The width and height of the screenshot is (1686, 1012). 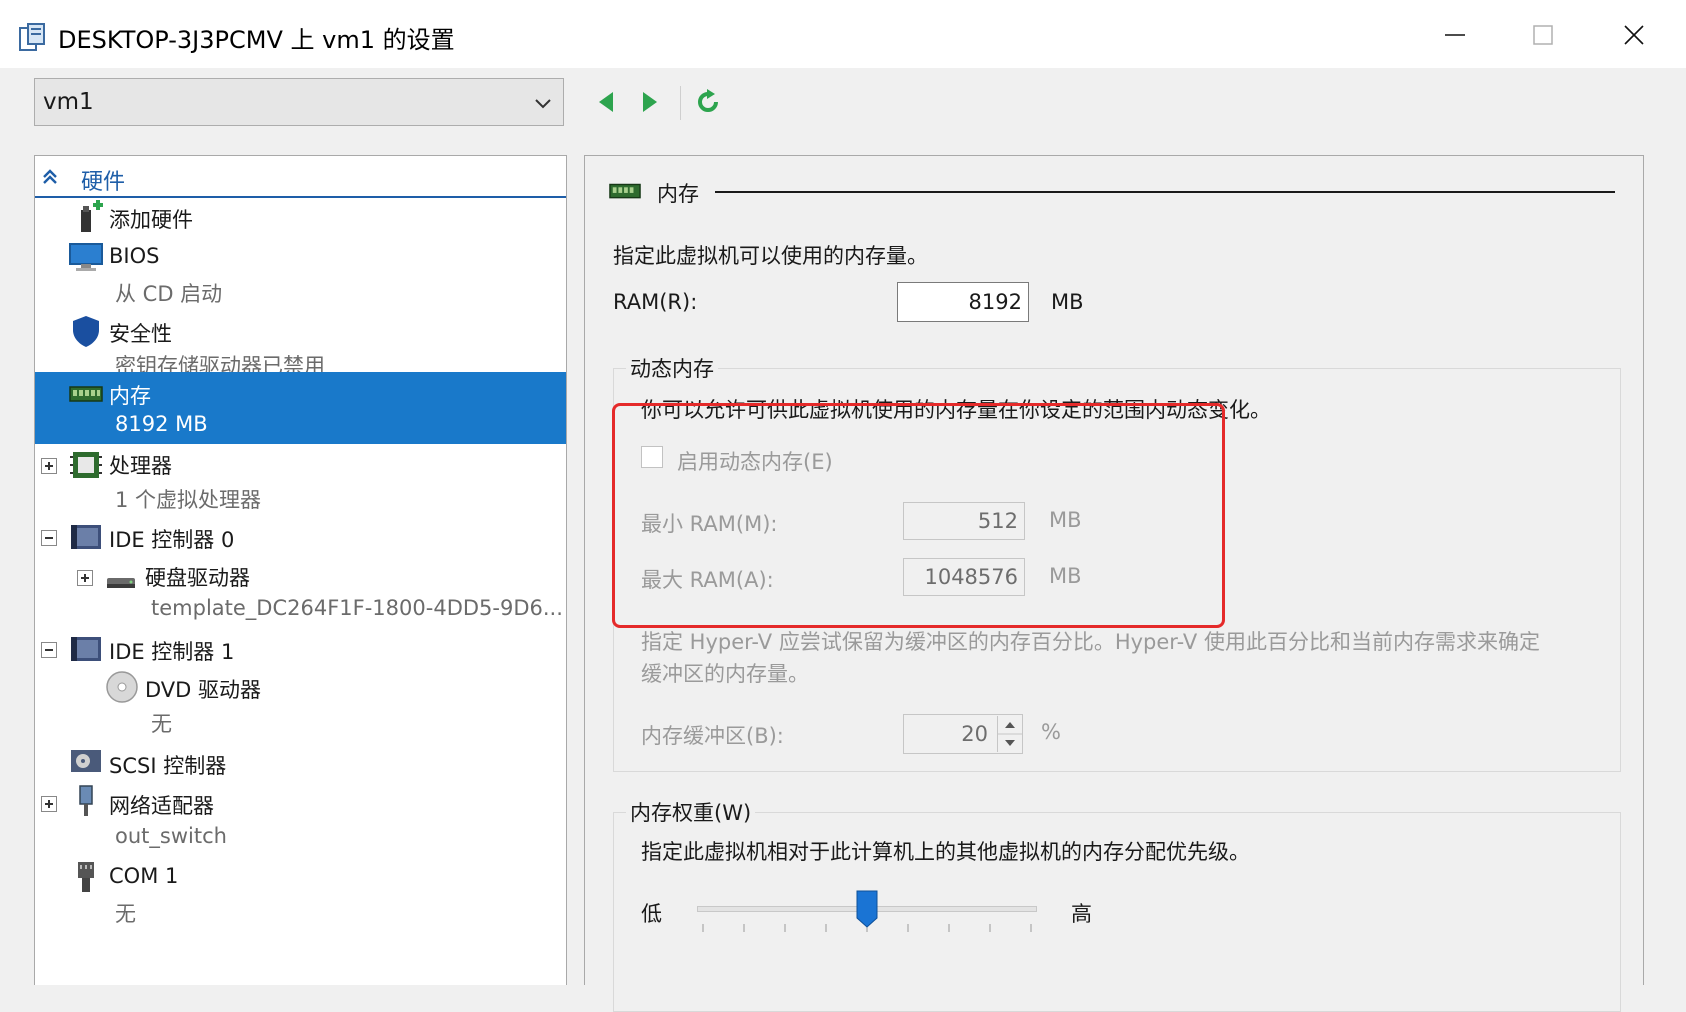 What do you see at coordinates (130, 396) in the screenshot?
I see `tree-item-label: 内存` at bounding box center [130, 396].